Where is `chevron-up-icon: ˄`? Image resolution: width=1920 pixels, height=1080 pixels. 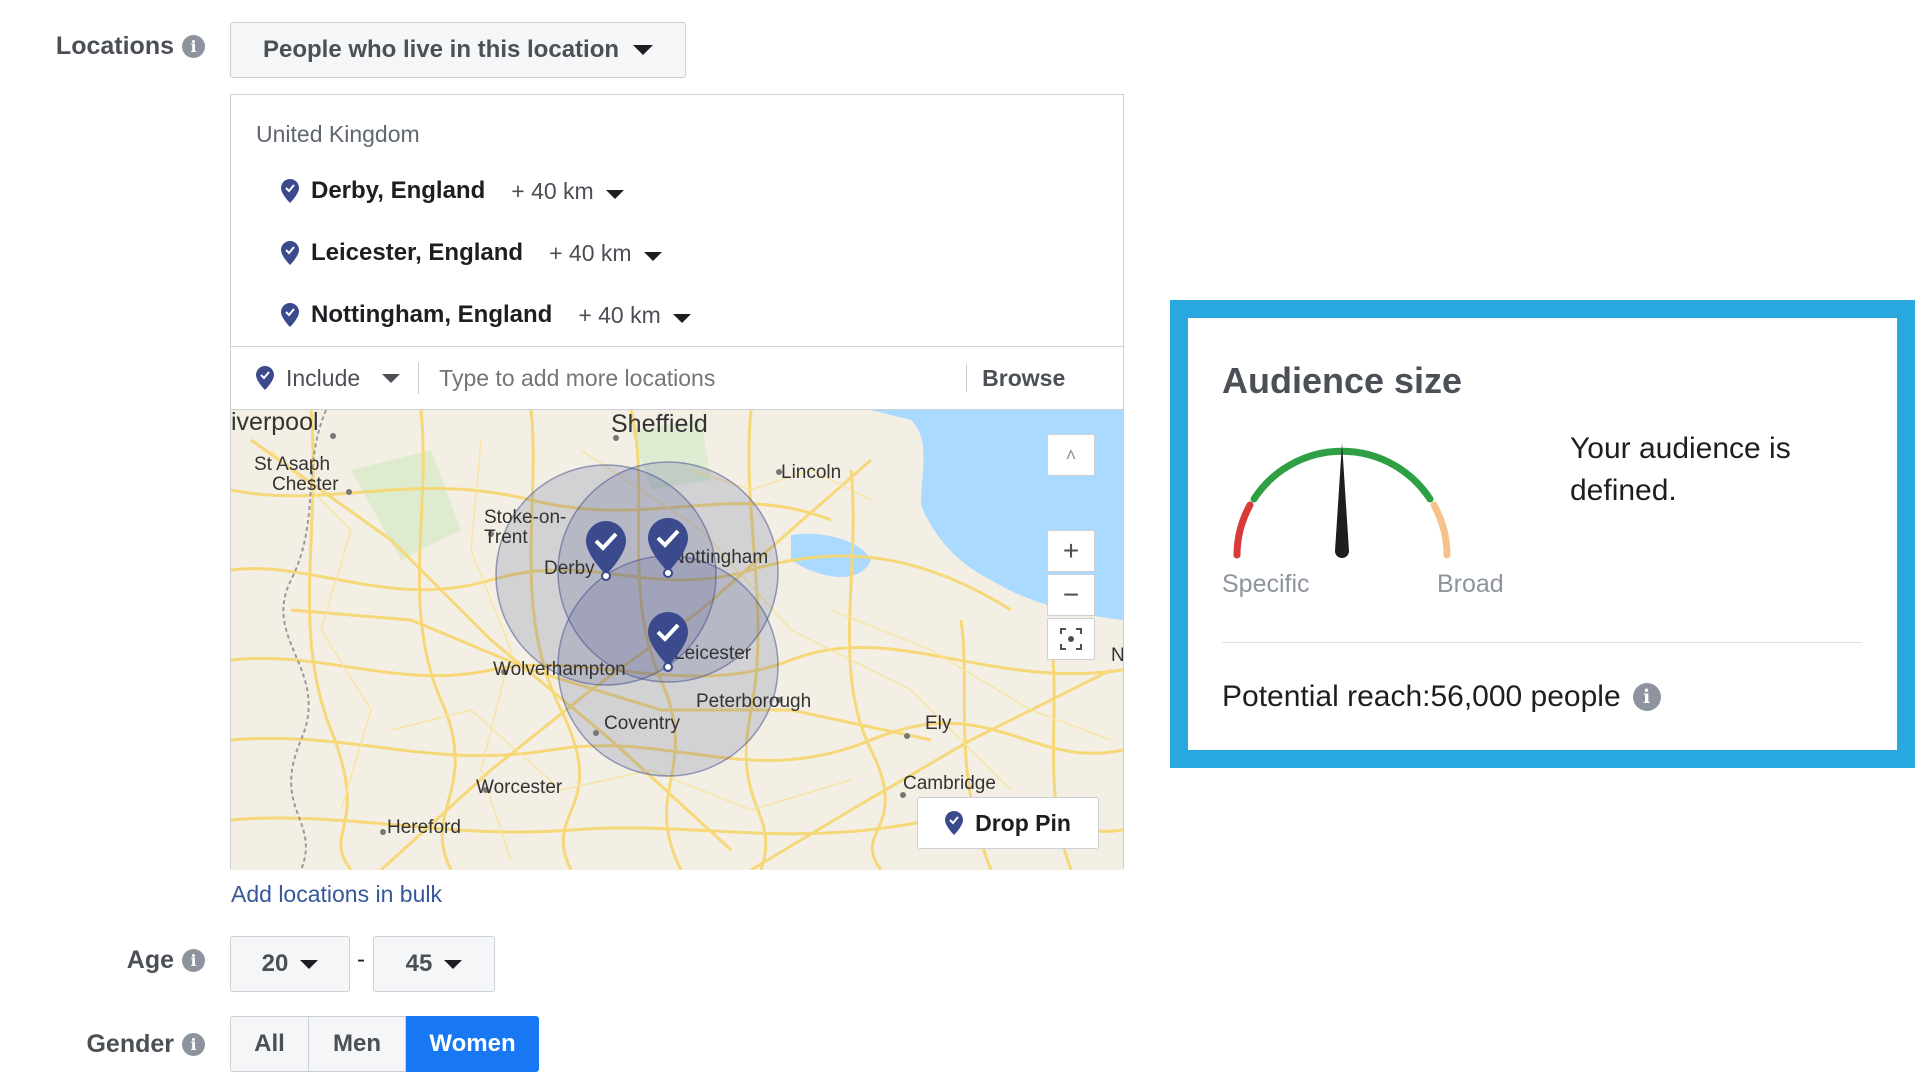 chevron-up-icon: ˄ is located at coordinates (1071, 454).